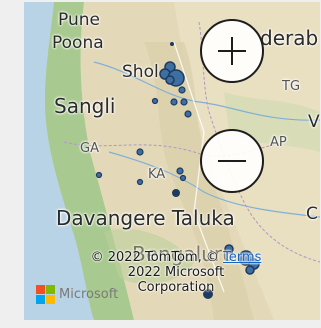  Describe the element at coordinates (171, 80) in the screenshot. I see `marker-cluster-north` at that location.